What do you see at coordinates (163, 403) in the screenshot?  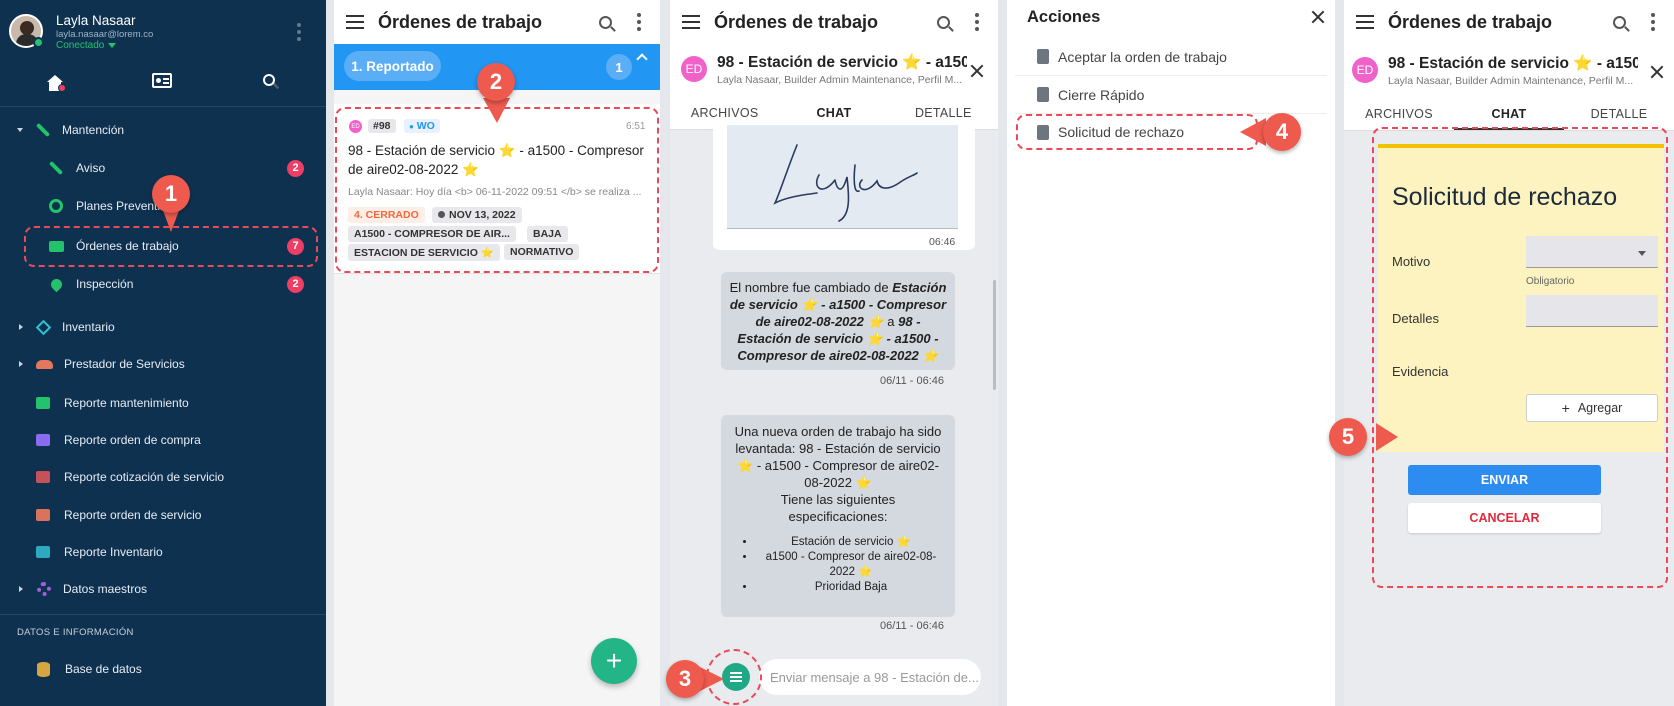 I see `sidebar-item-reporte-mantenimiento: Reporte mantenimiento` at bounding box center [163, 403].